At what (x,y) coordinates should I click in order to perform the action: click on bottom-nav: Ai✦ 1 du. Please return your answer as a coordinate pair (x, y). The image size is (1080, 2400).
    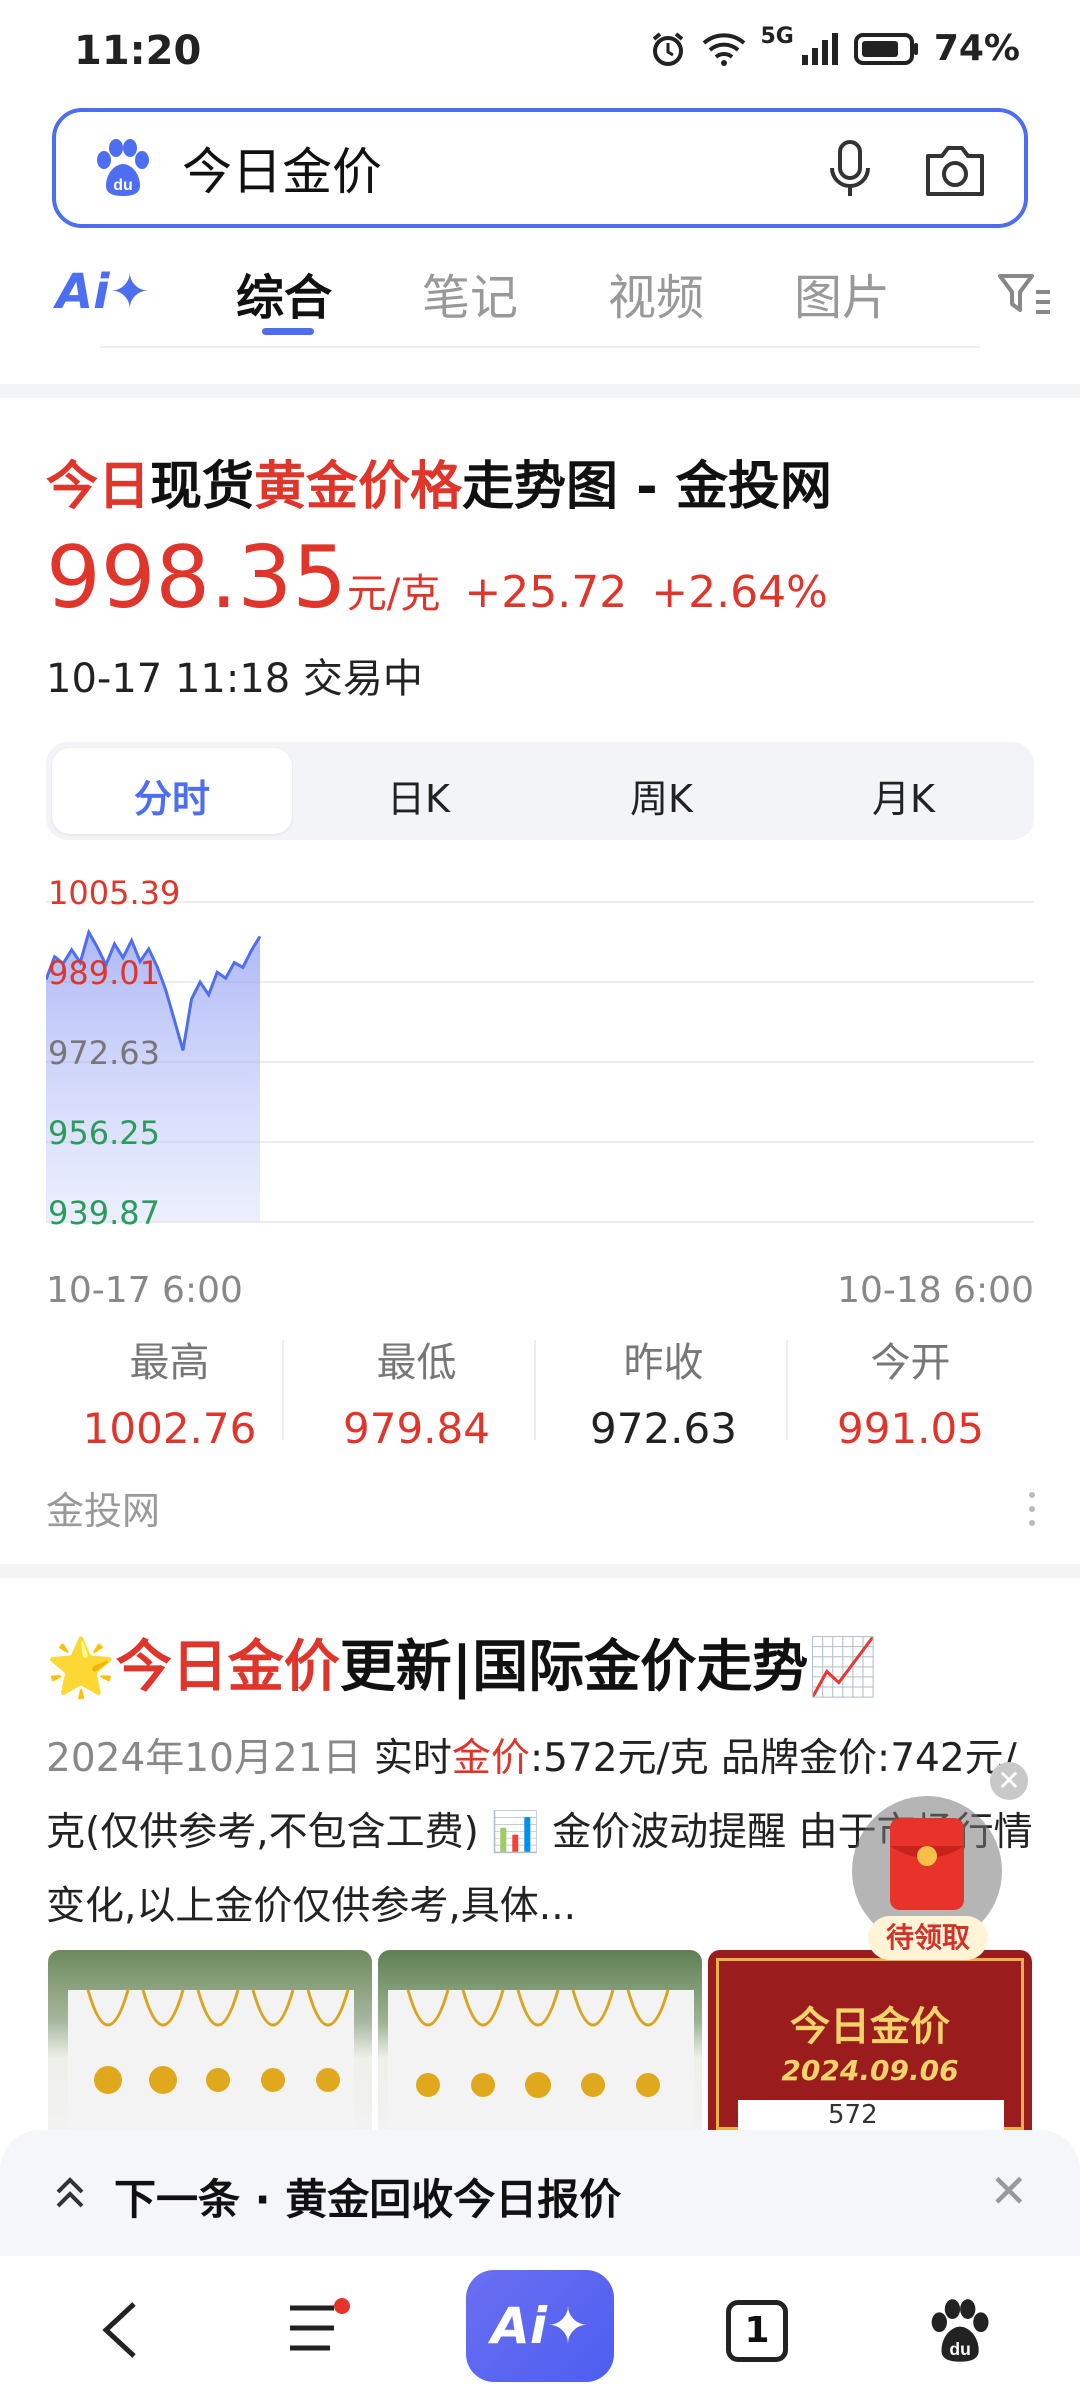
    Looking at the image, I should click on (540, 2328).